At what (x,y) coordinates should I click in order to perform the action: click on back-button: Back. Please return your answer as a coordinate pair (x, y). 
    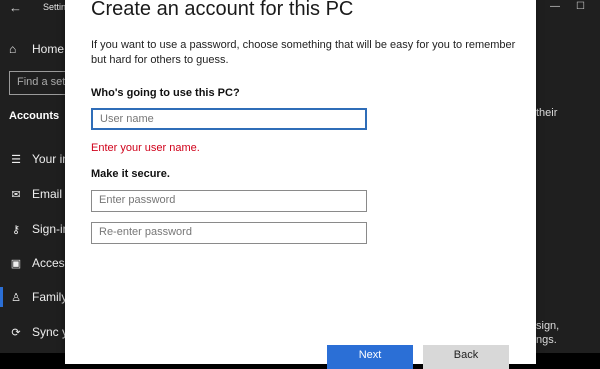
    Looking at the image, I should click on (466, 357).